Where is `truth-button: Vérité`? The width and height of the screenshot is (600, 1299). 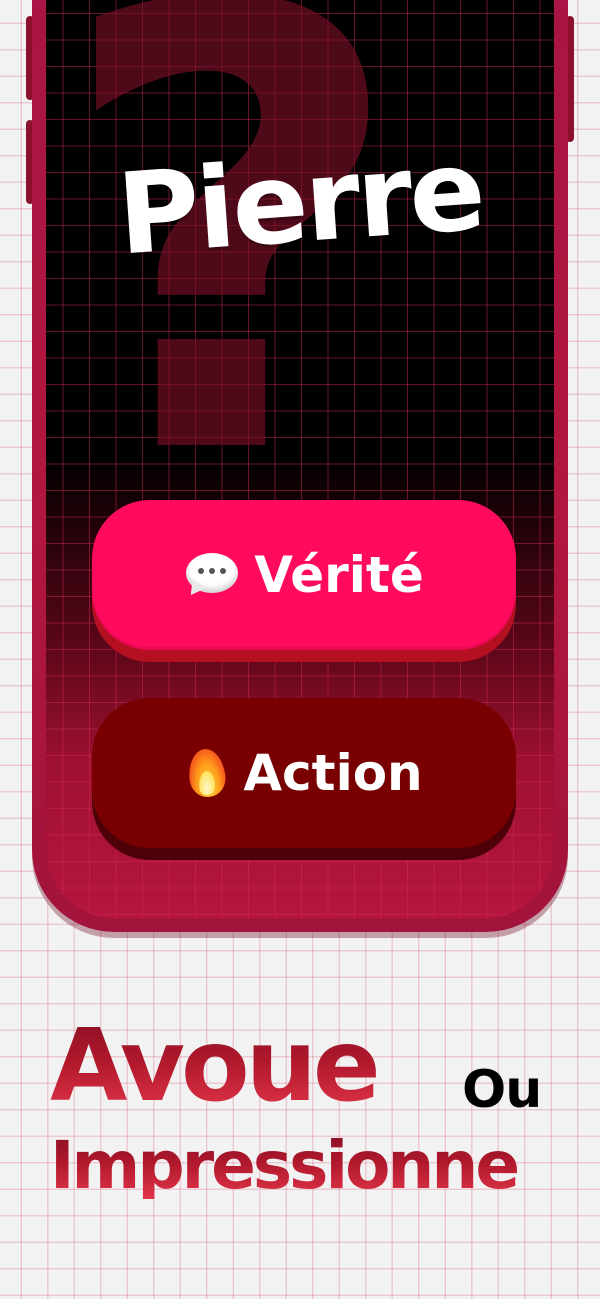
truth-button: Vérité is located at coordinates (304, 575).